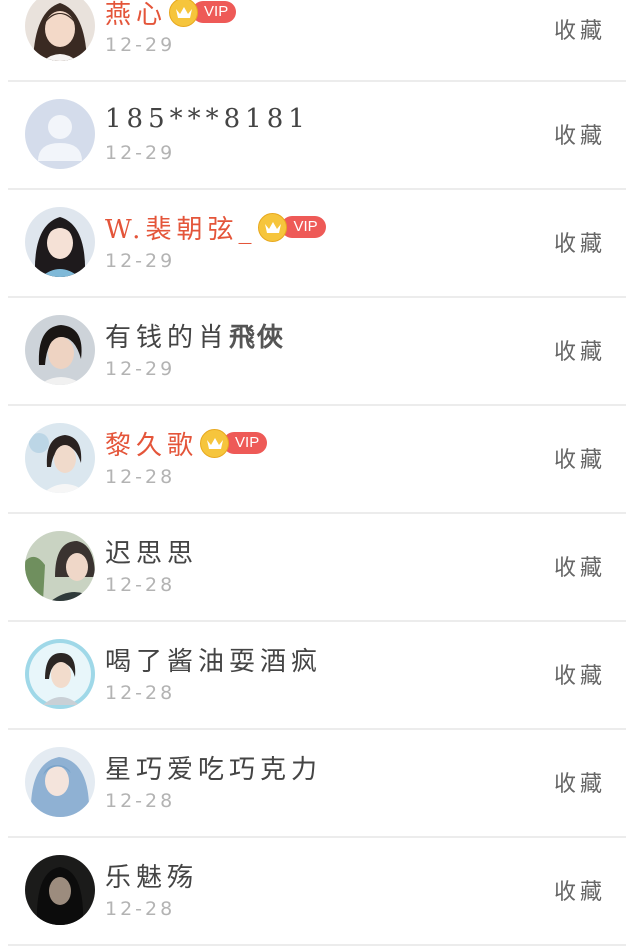  Describe the element at coordinates (136, 15) in the screenshot. I see `username: 燕心` at that location.